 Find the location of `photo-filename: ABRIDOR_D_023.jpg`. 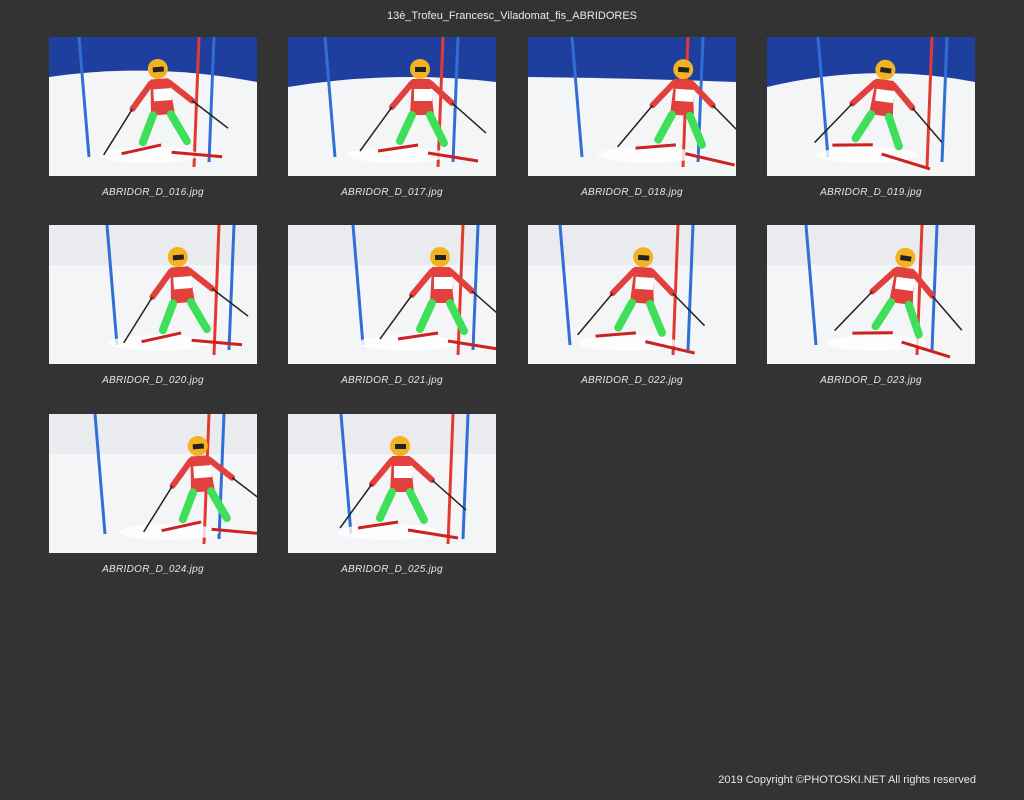

photo-filename: ABRIDOR_D_023.jpg is located at coordinates (871, 380).